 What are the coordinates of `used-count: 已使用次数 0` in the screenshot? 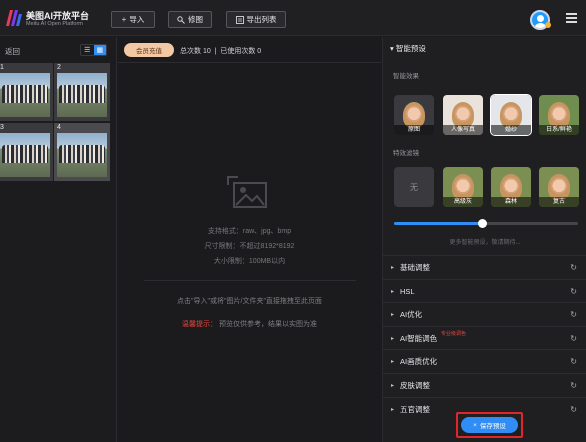 It's located at (241, 51).